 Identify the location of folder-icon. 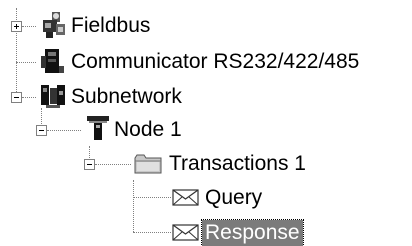
(148, 164).